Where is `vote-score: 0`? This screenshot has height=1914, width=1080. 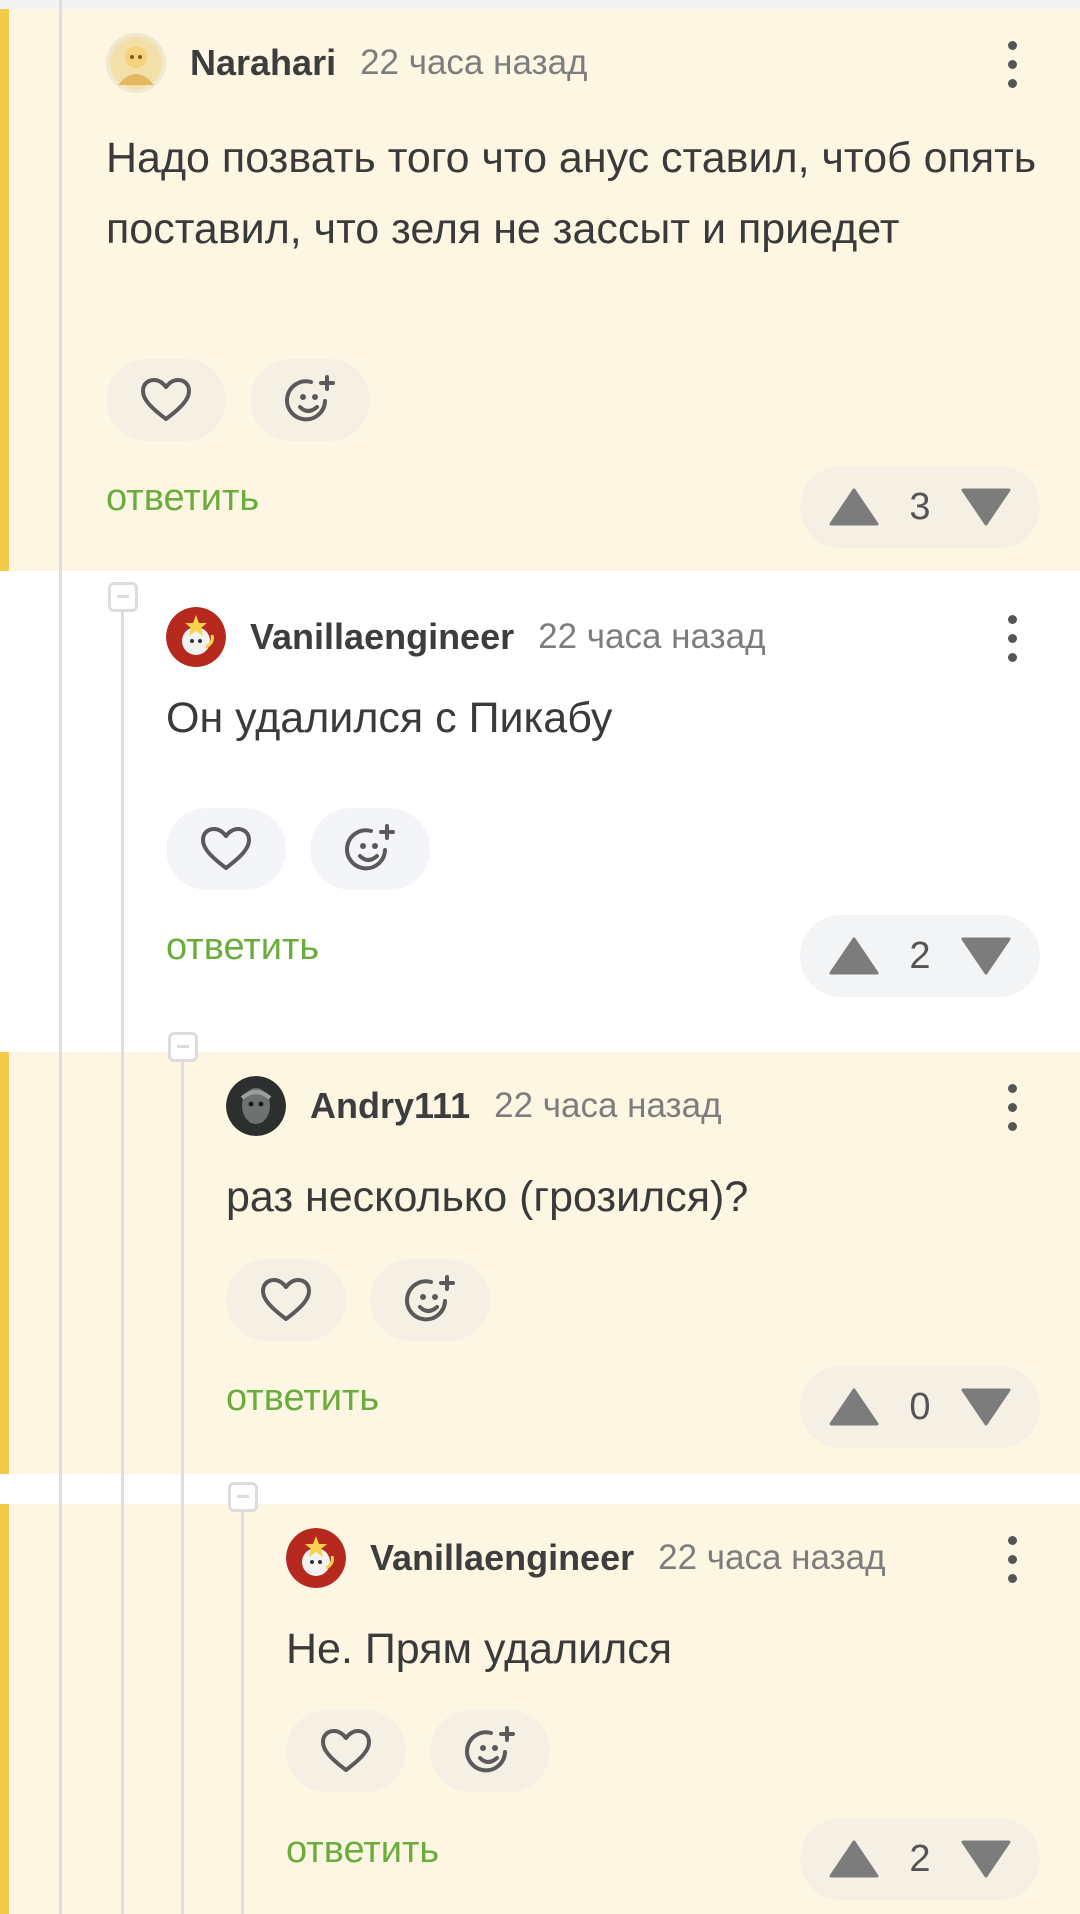
vote-score: 0 is located at coordinates (920, 1406).